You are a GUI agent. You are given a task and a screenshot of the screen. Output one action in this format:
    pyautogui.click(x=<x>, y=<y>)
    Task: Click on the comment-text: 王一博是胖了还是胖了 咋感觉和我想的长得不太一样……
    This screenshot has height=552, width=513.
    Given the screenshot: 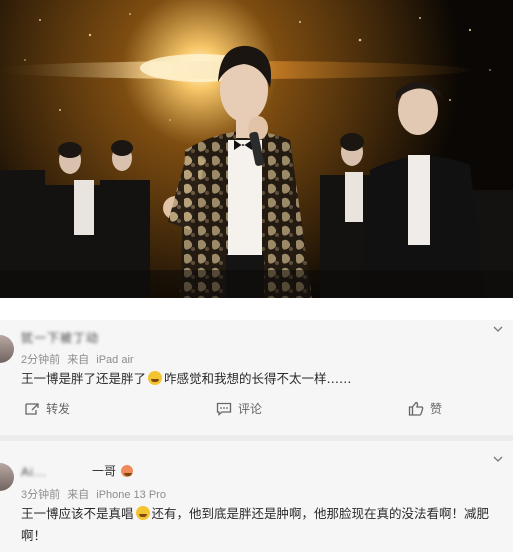 What is the action you would take?
    pyautogui.click(x=261, y=379)
    